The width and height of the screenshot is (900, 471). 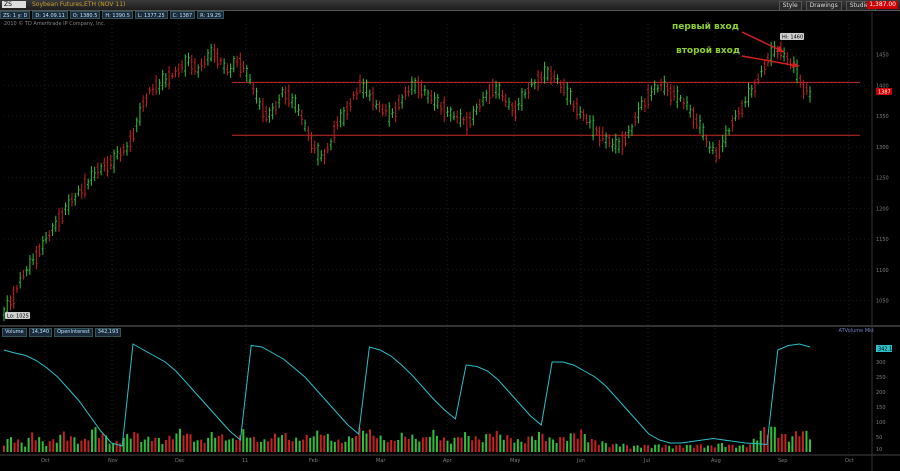 What do you see at coordinates (882, 240) in the screenshot?
I see `price-axis-label: 1150` at bounding box center [882, 240].